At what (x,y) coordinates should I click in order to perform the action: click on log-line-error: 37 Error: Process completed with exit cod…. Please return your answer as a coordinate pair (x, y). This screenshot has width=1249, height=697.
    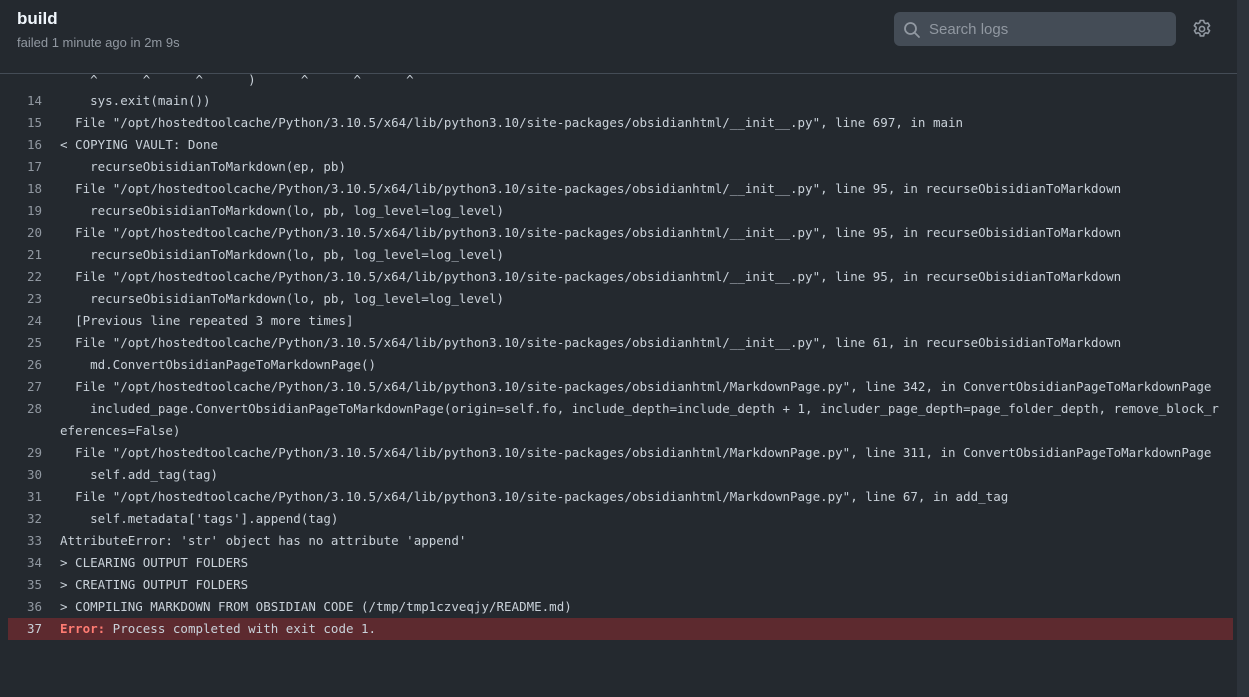
    Looking at the image, I should click on (620, 629).